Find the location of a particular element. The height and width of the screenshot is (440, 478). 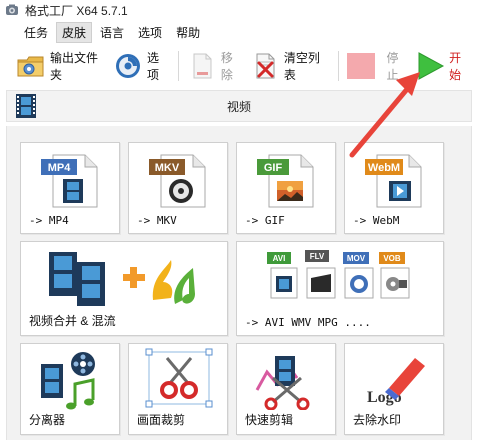

tile-label: -> GIF is located at coordinates (265, 220).